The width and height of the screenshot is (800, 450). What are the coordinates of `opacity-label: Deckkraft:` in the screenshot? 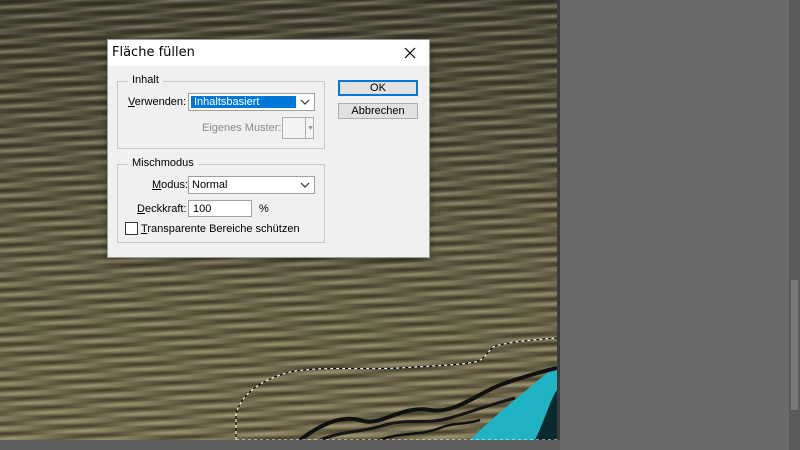 It's located at (162, 209).